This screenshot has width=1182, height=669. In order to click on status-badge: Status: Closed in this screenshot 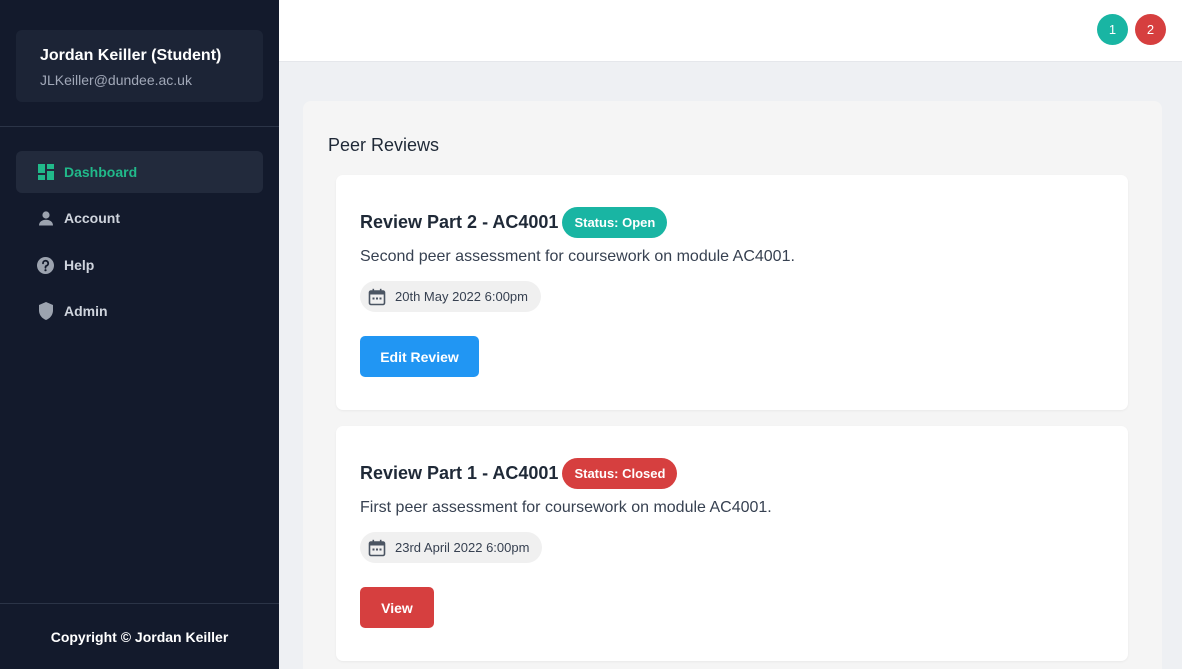, I will do `click(620, 473)`.